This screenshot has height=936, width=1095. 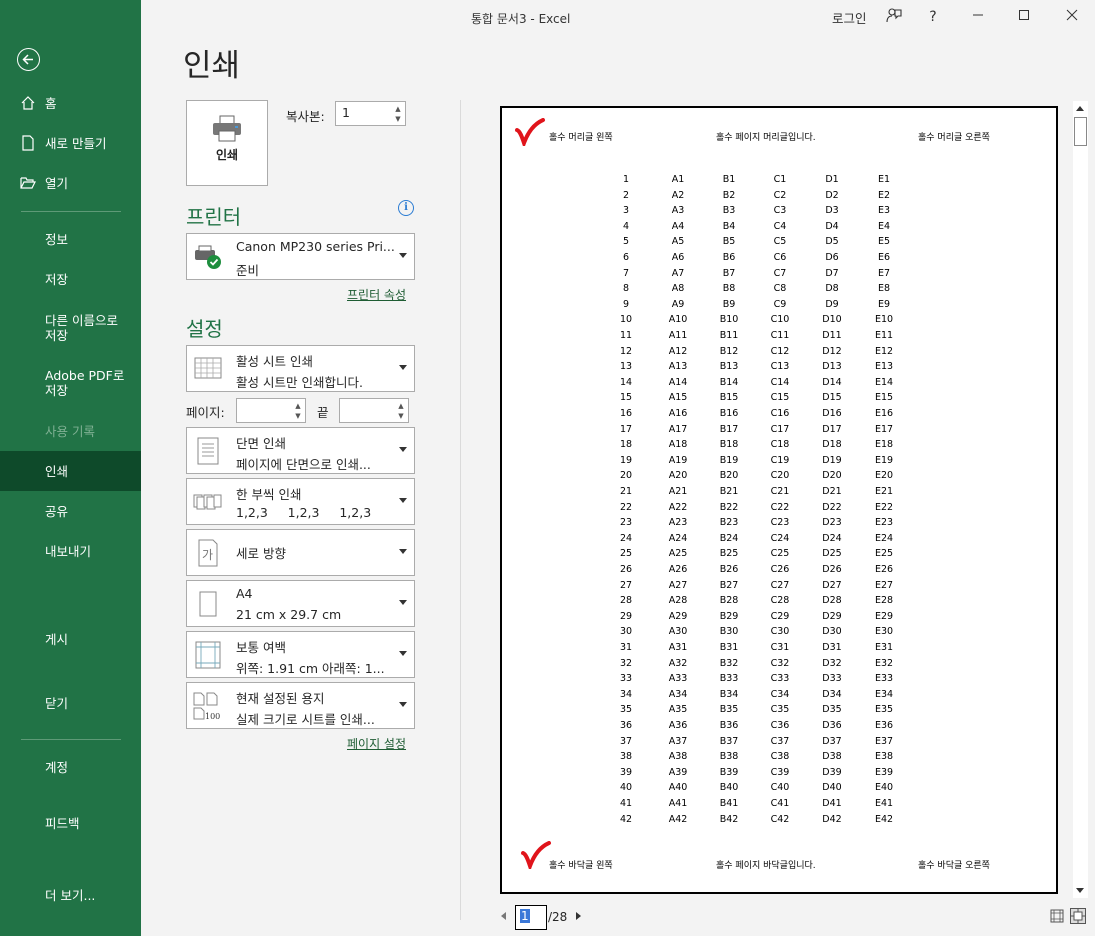 I want to click on grid-cell: D24, so click(x=832, y=538).